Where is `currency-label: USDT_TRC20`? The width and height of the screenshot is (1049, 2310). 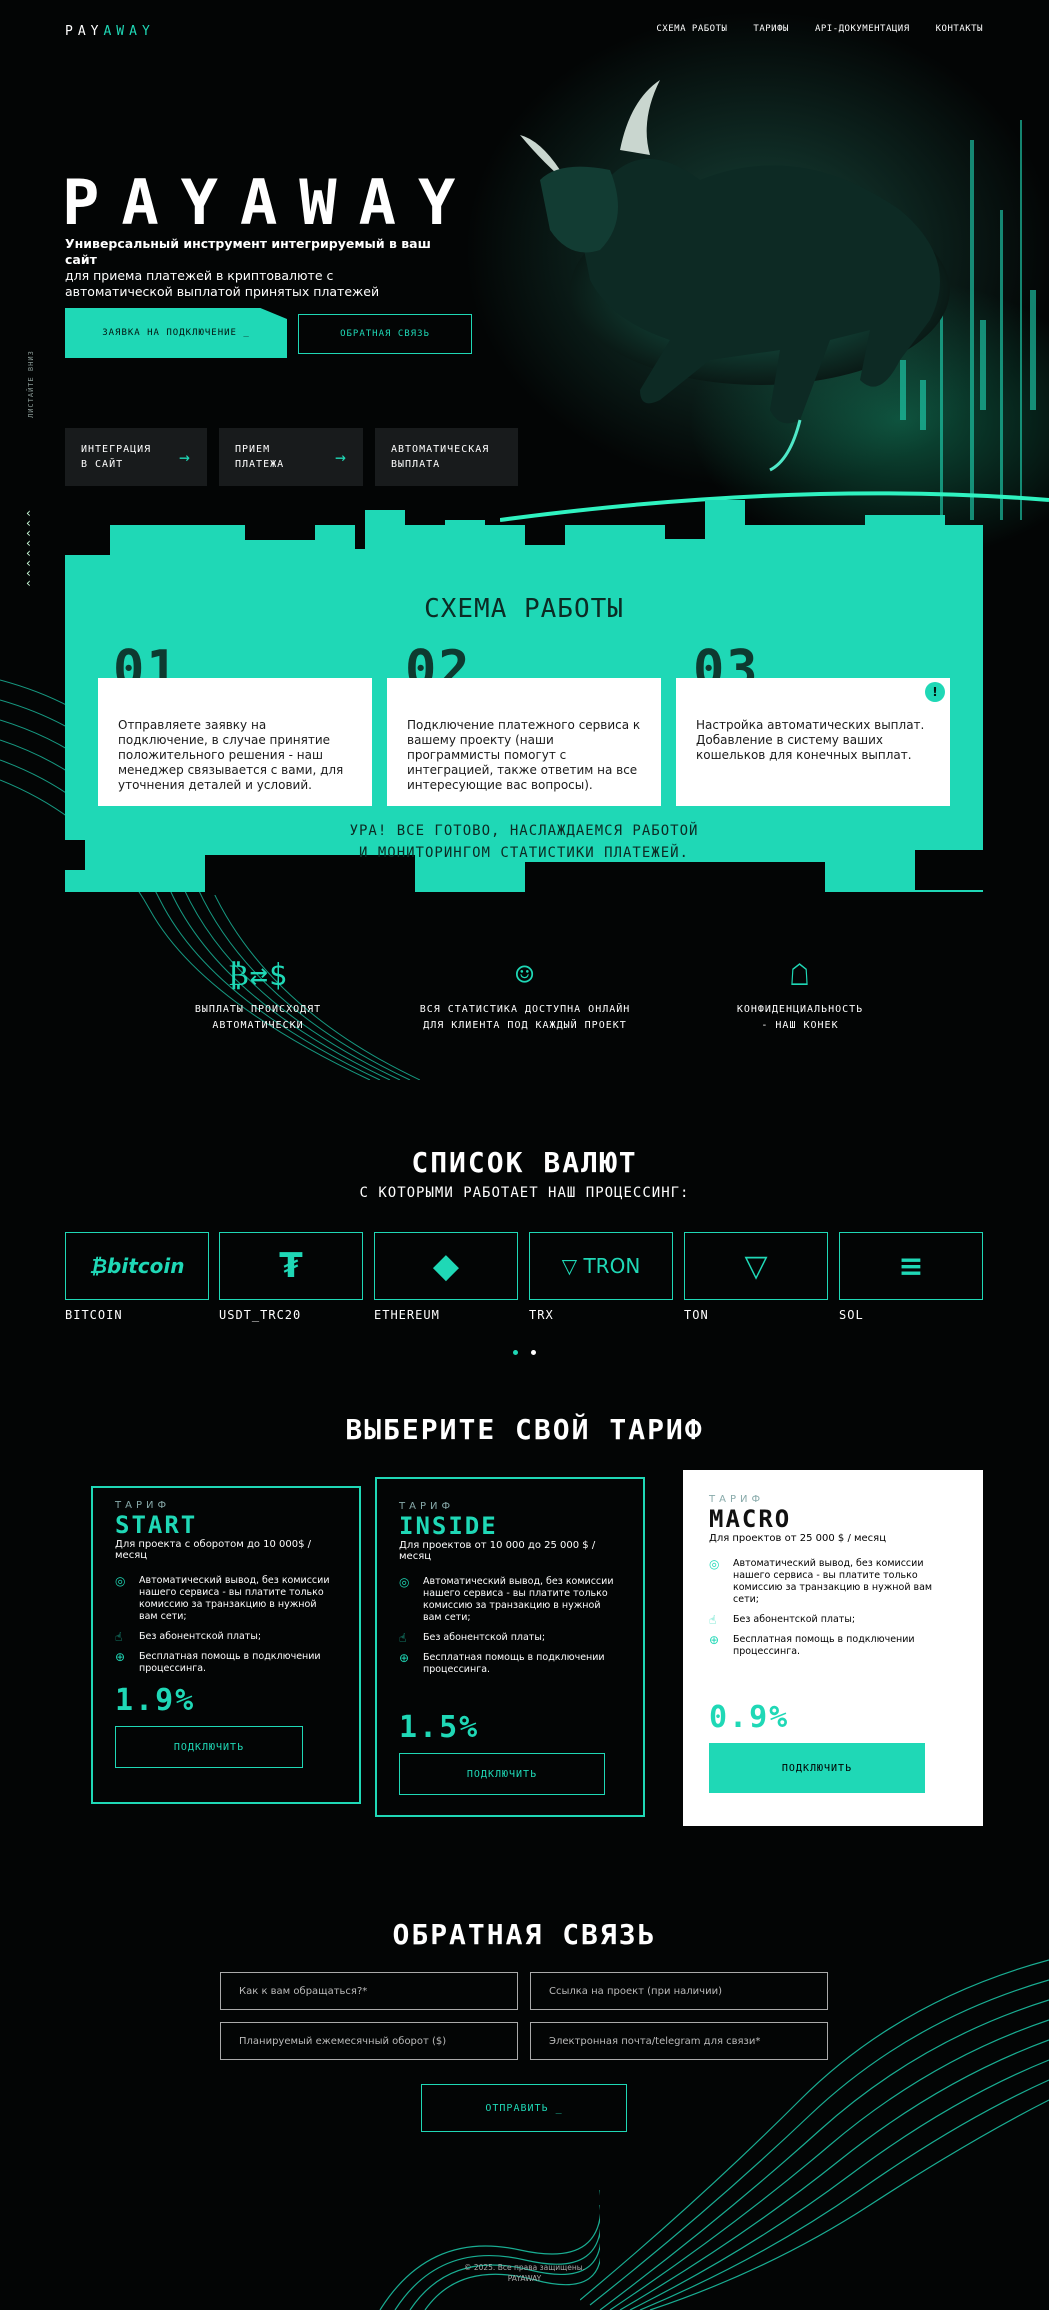
currency-label: USDT_TRC20 is located at coordinates (260, 1315).